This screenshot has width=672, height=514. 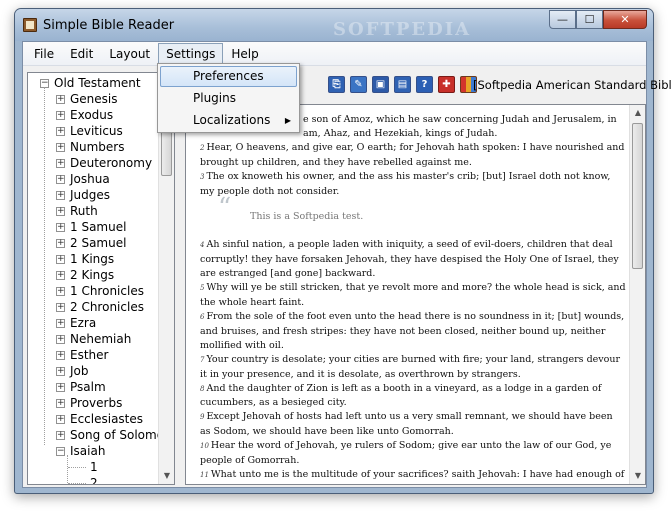 I want to click on tree-item-label: 1 Kings, so click(x=92, y=259).